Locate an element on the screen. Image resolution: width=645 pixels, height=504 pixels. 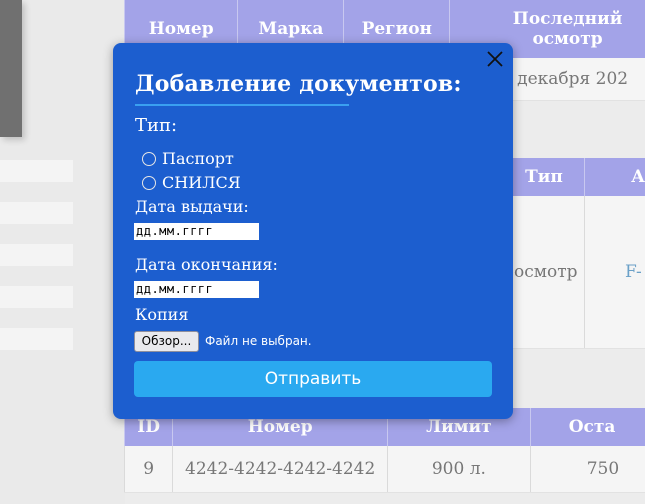
cell-card-number: 4242-4242-4242-4242 is located at coordinates (280, 469).